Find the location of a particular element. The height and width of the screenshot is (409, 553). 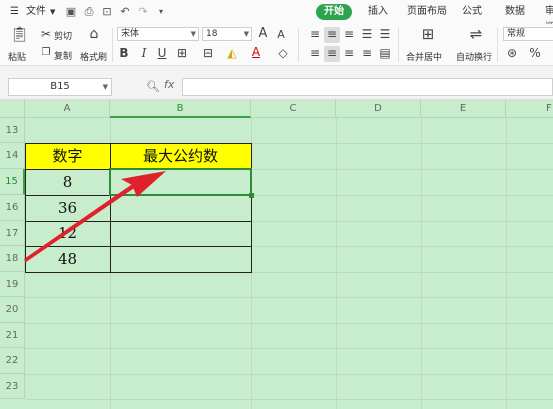

customize-icon: ▾ is located at coordinates (161, 12).